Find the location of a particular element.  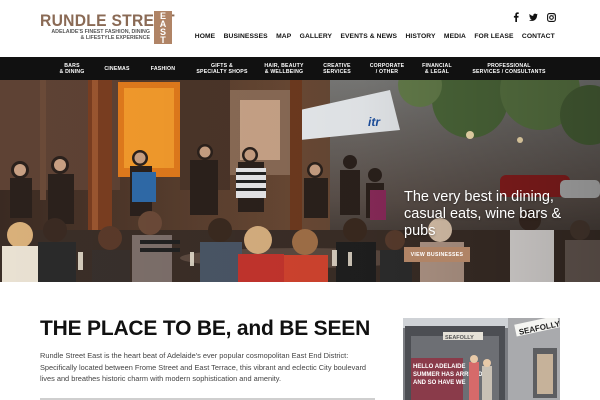

twitter-icon is located at coordinates (533, 17).